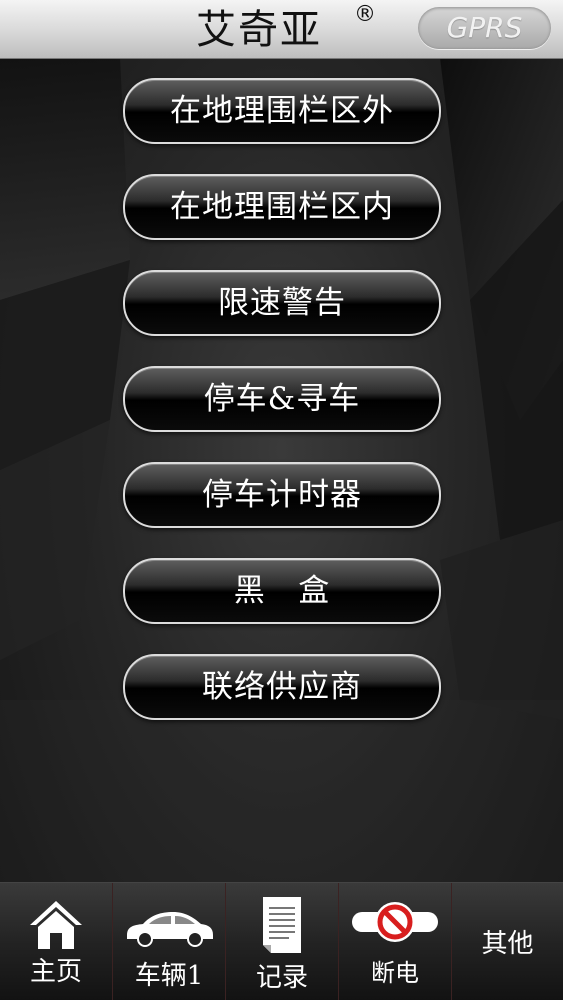 The image size is (563, 1000). Describe the element at coordinates (55, 972) in the screenshot. I see `tab-home-label: 主页` at that location.